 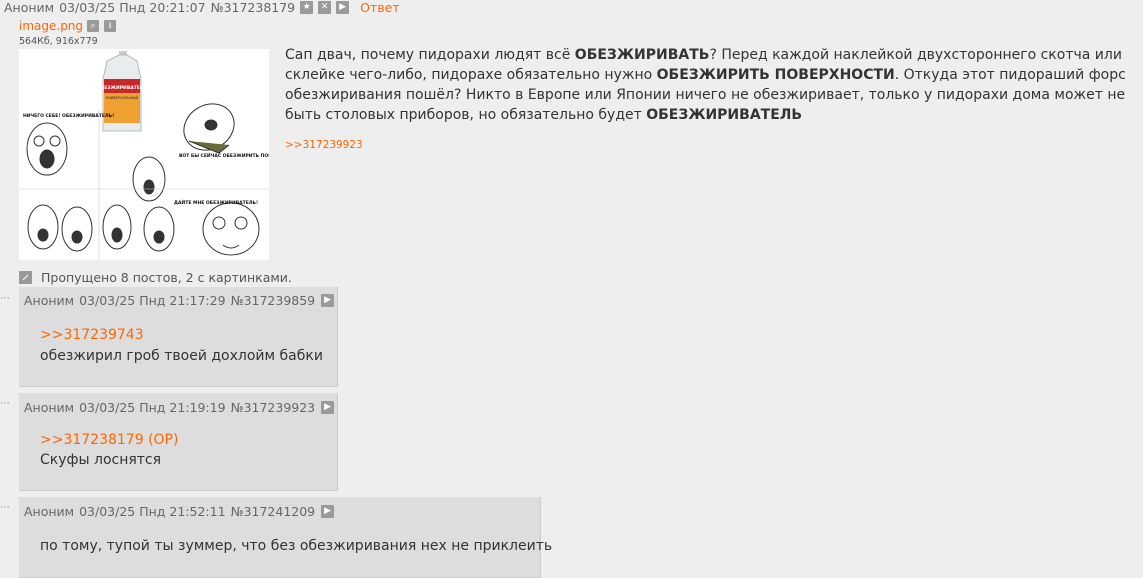 I want to click on op-message-part: Сап двач, почему пидорахи людят всё, so click(x=430, y=55).